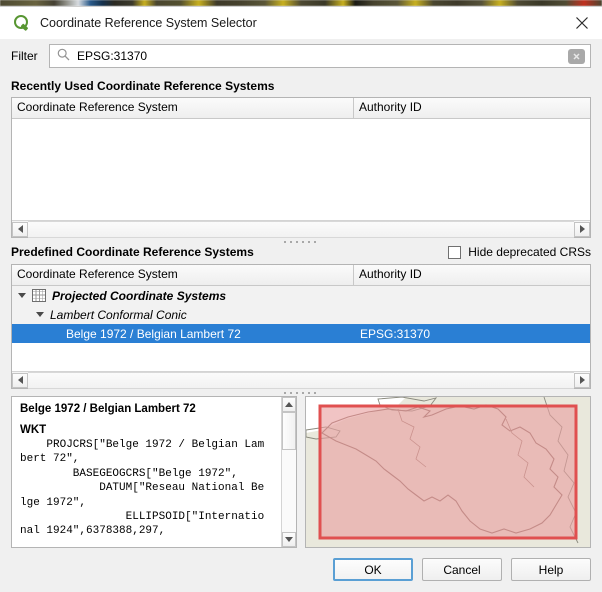 Image resolution: width=602 pixels, height=592 pixels. Describe the element at coordinates (118, 314) in the screenshot. I see `crs-tree-row-label: Lambert Conformal Conic` at that location.